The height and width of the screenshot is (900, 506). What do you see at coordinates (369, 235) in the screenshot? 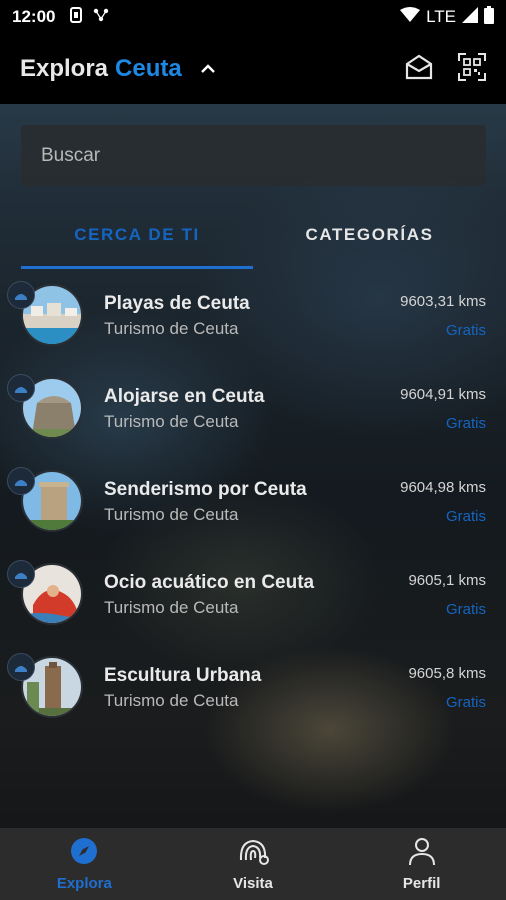
I see `tab-categorias: CATEGORÍAS` at bounding box center [369, 235].